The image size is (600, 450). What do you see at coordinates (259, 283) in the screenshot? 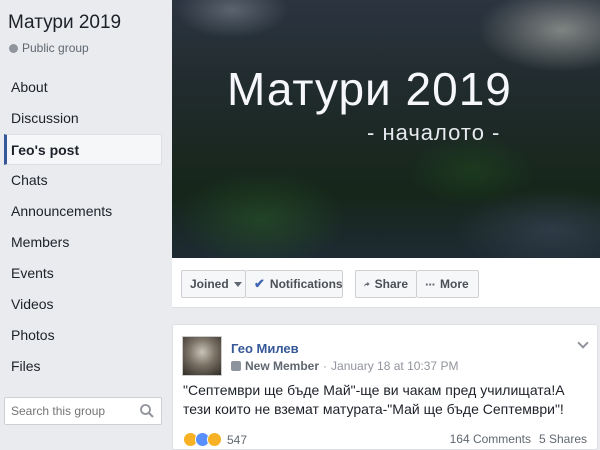
I see `checkmark-icon: ✔` at bounding box center [259, 283].